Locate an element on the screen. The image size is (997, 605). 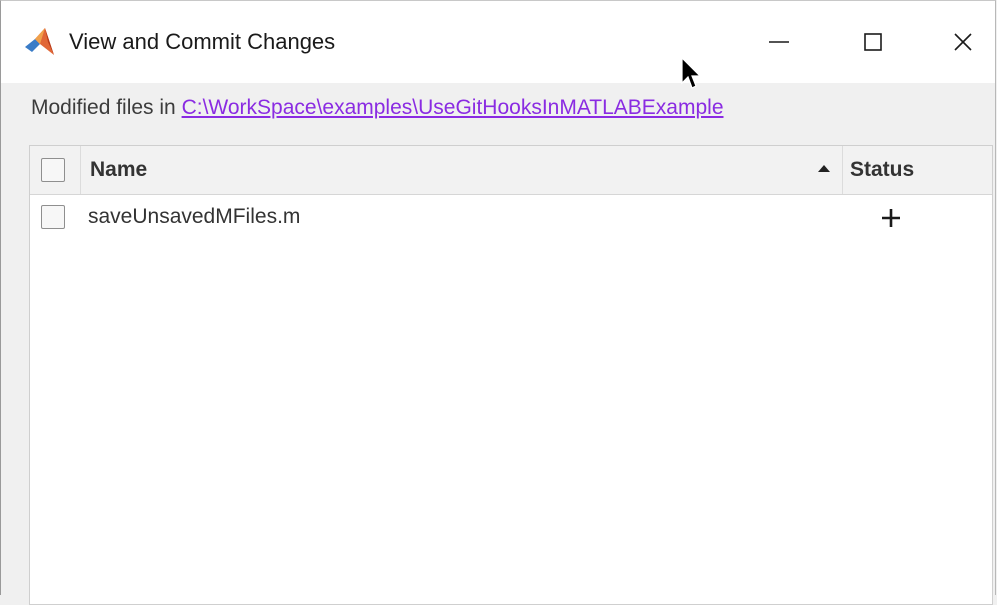
matlab-logo-icon is located at coordinates (39, 41).